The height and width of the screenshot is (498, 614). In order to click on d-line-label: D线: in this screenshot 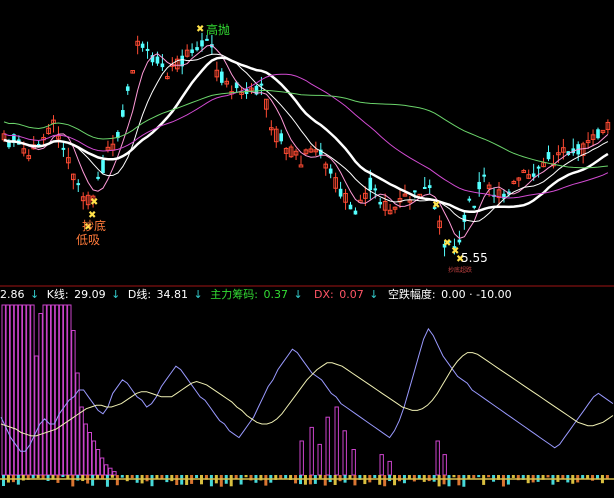, I will do `click(139, 294)`.